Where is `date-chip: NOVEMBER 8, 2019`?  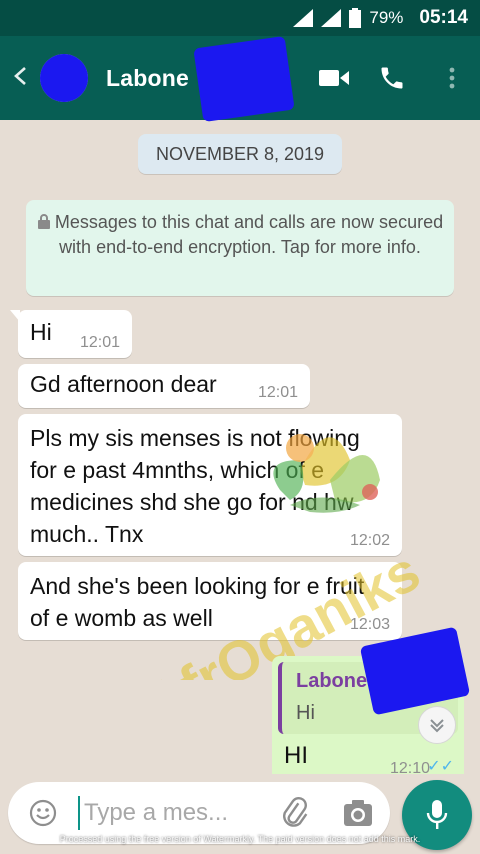 date-chip: NOVEMBER 8, 2019 is located at coordinates (240, 154).